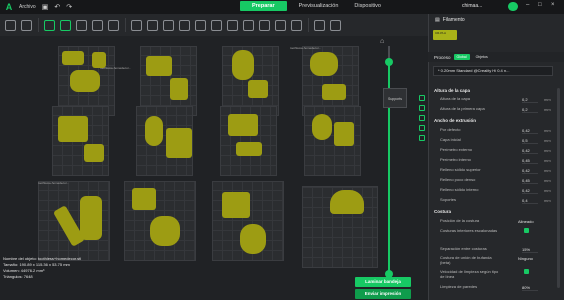 Image resolution: width=564 pixels, height=300 pixels. What do you see at coordinates (152, 25) in the screenshot?
I see `rotate-icon` at bounding box center [152, 25].